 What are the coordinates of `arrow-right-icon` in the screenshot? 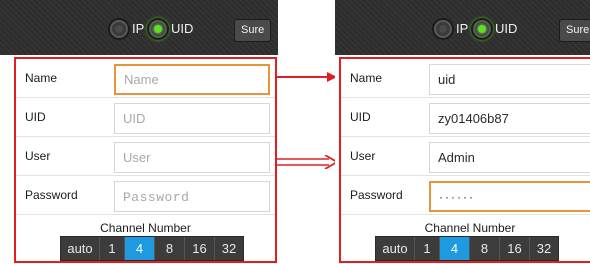 It's located at (307, 77).